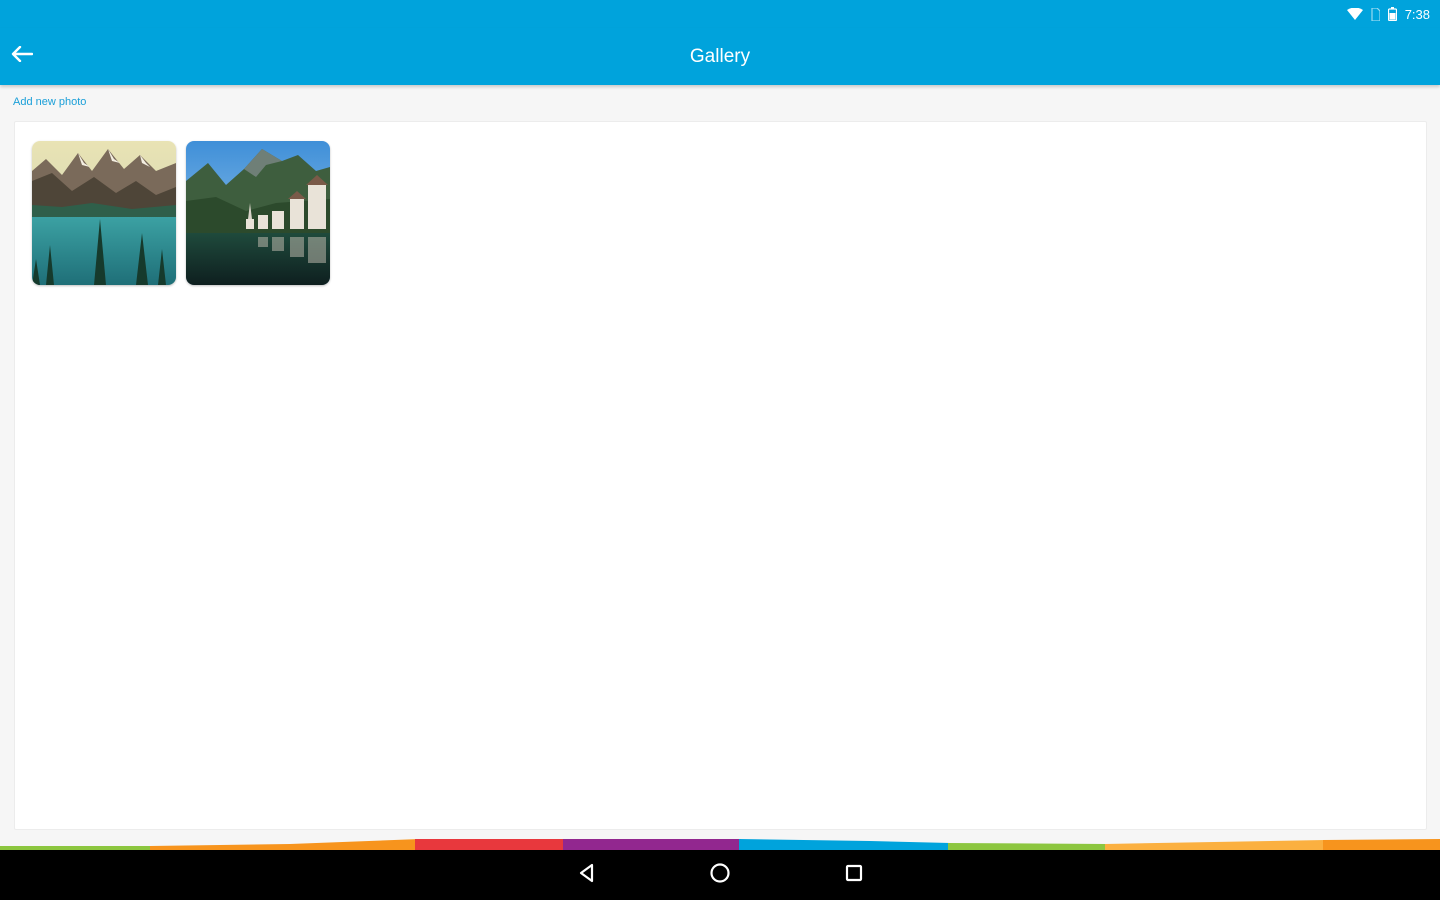 This screenshot has height=900, width=1440. Describe the element at coordinates (720, 14) in the screenshot. I see `status-bar: 7:38` at that location.